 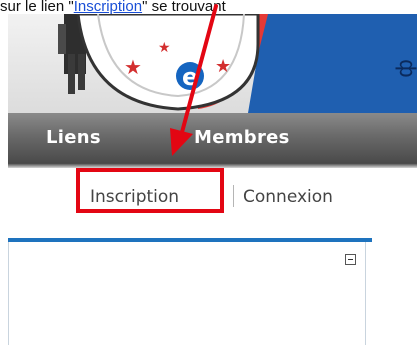 What do you see at coordinates (350, 259) in the screenshot?
I see `minus-box-icon` at bounding box center [350, 259].